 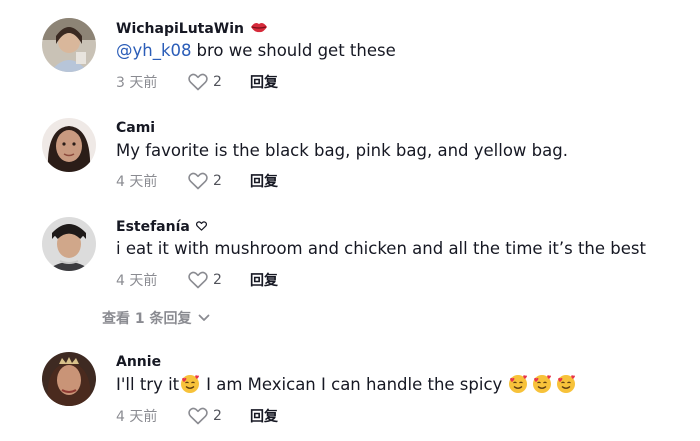 I want to click on comment-text: @yh_k08 bro we should get these, so click(x=256, y=50).